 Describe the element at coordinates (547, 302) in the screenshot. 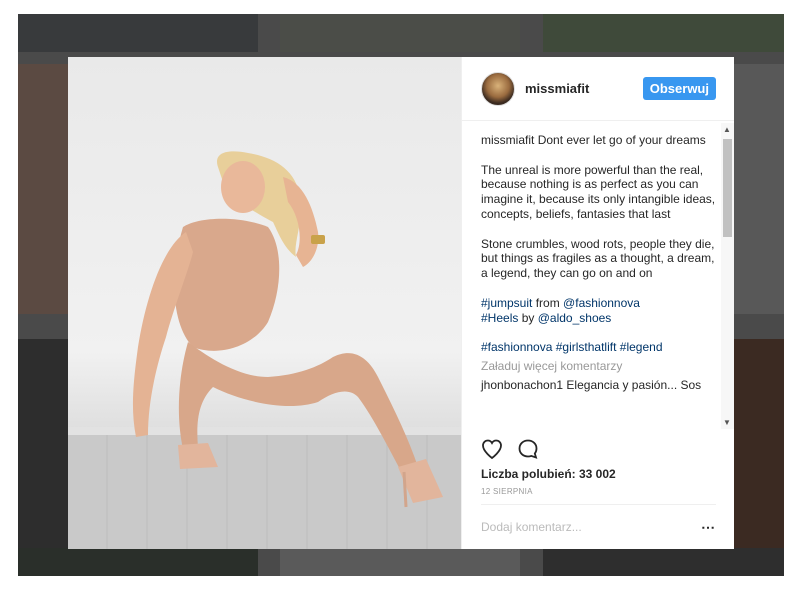

I see `credit-word: from` at that location.